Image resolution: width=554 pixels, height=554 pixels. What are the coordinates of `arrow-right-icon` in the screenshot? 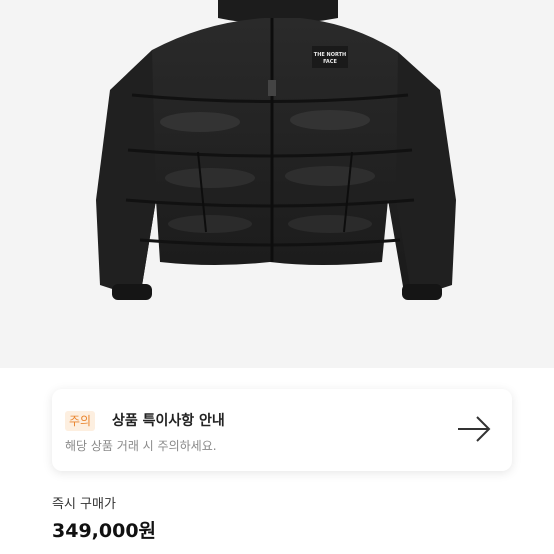 It's located at (474, 429).